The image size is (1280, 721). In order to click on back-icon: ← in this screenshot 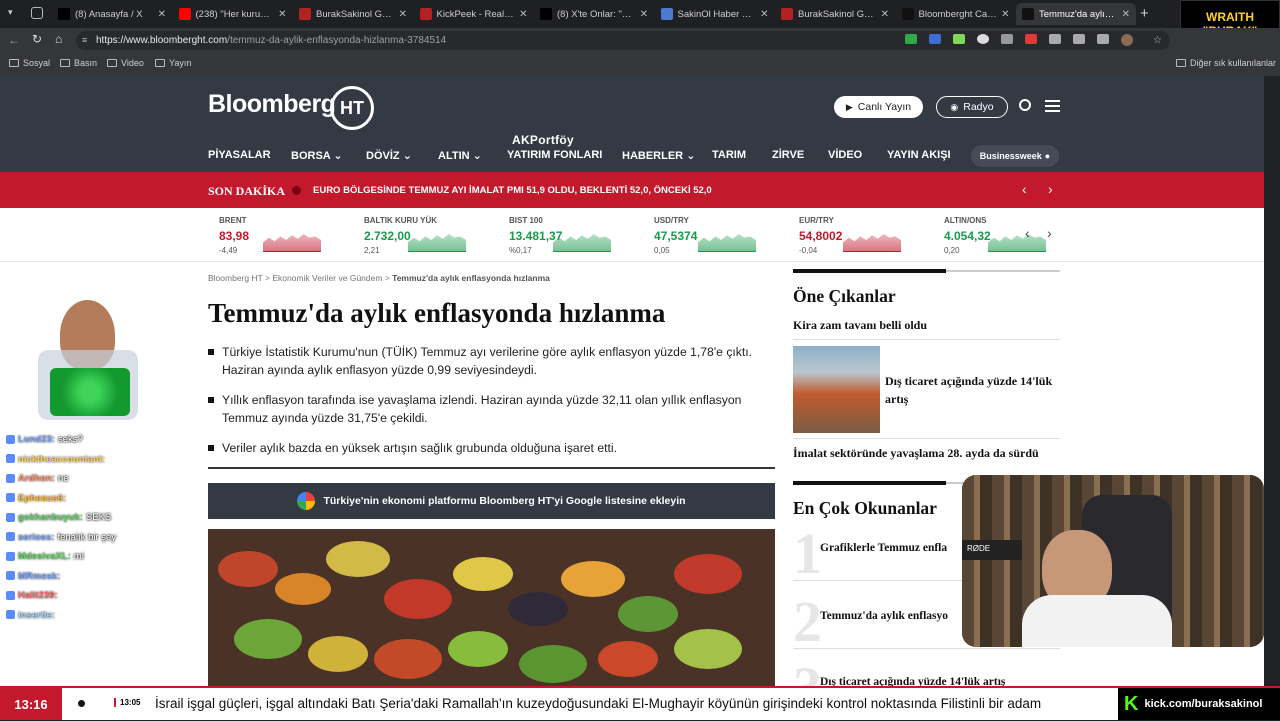, I will do `click(14, 40)`.